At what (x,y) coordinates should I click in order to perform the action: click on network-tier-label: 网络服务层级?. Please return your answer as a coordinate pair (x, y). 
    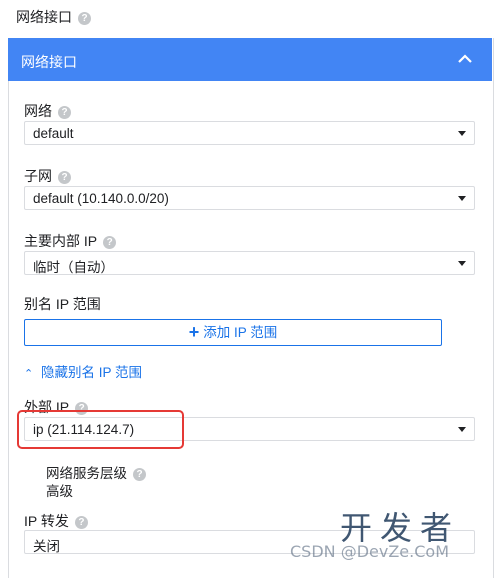
    Looking at the image, I should click on (96, 472).